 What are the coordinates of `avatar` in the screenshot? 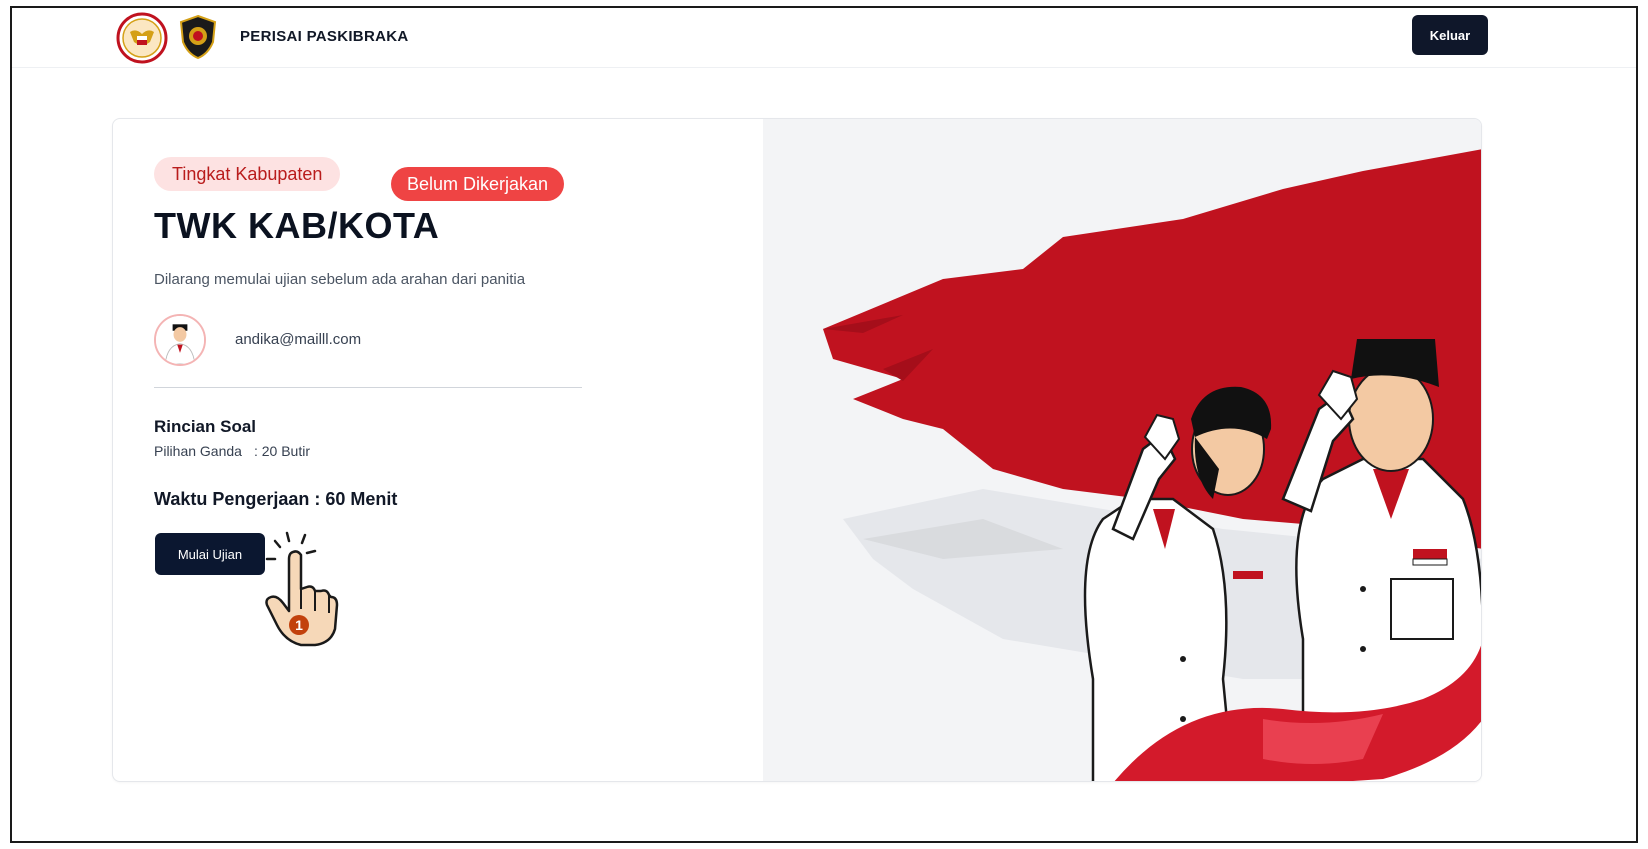 It's located at (180, 340).